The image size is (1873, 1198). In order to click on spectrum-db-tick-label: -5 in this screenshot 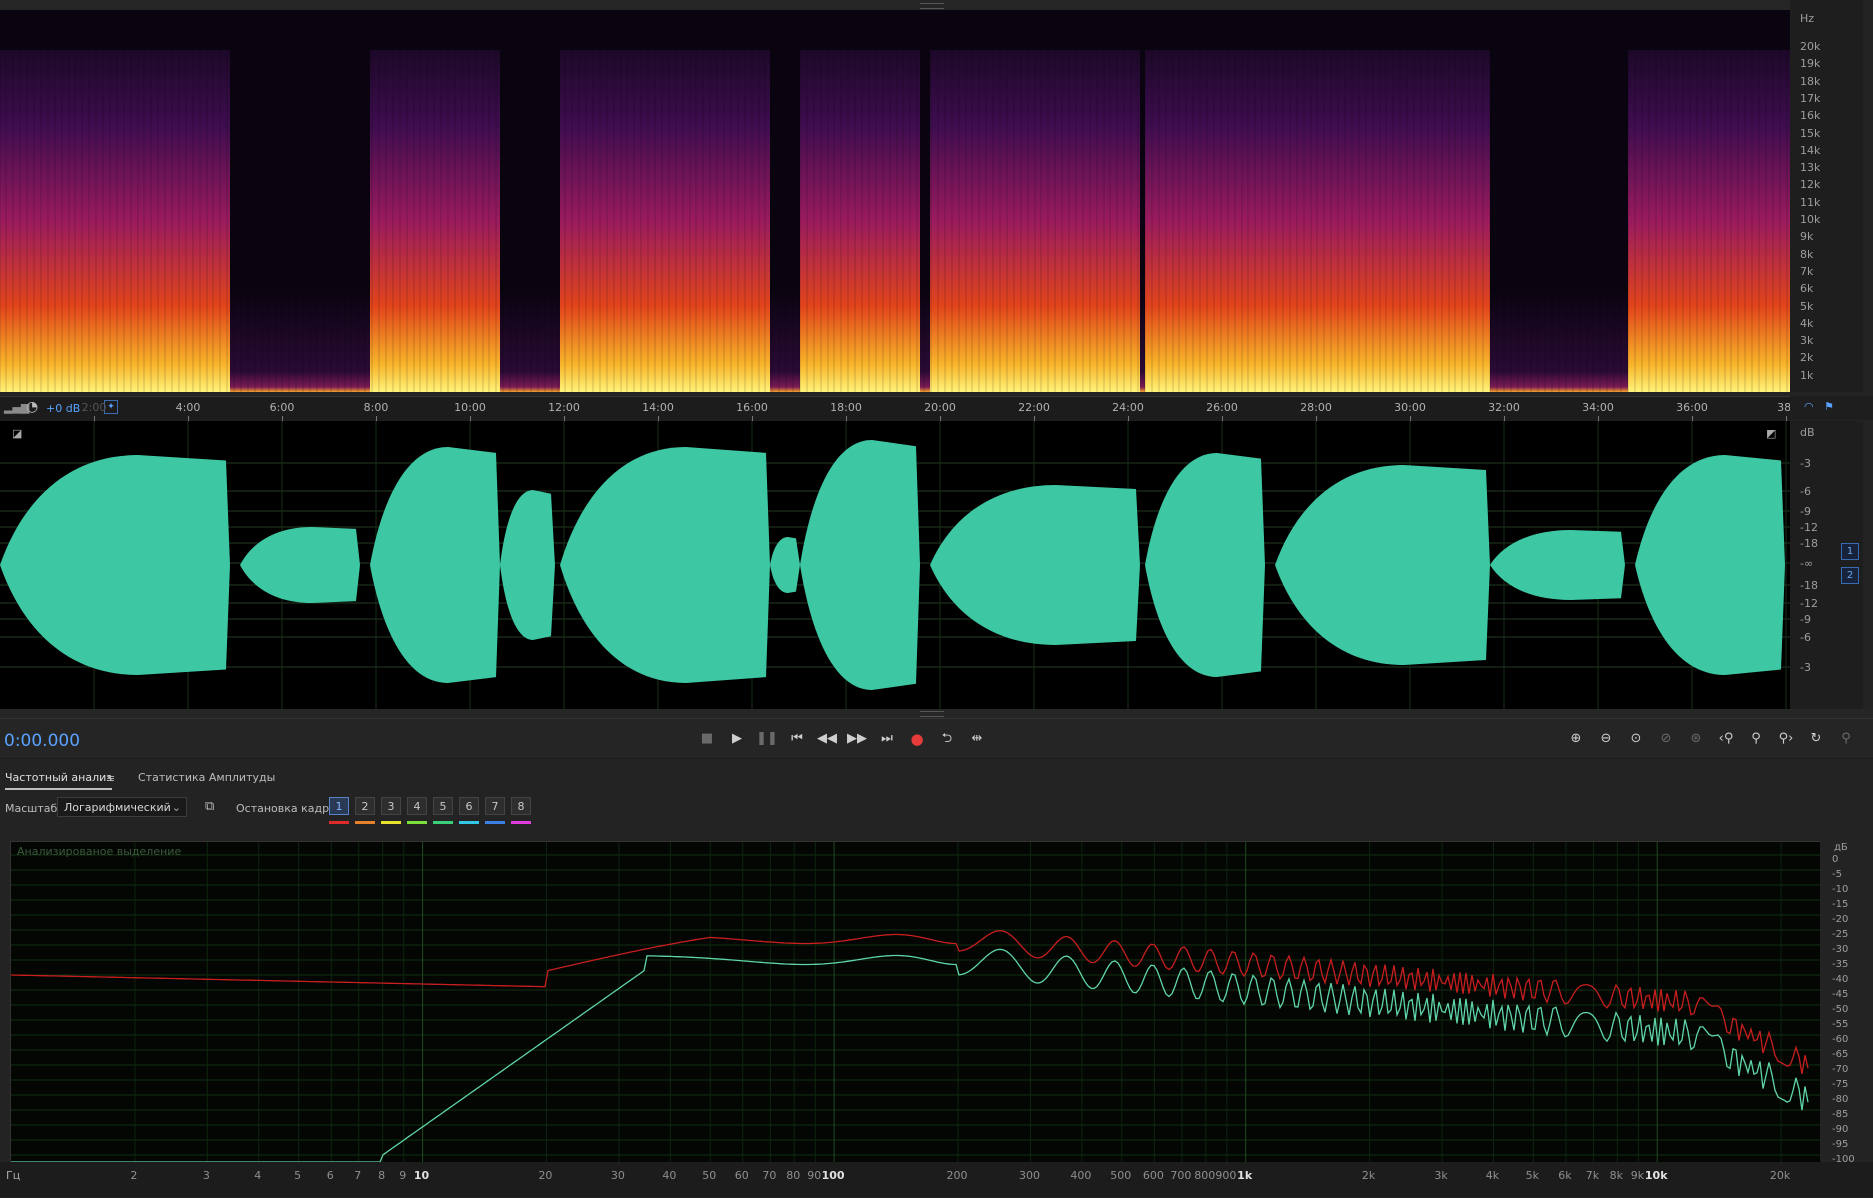, I will do `click(1837, 874)`.